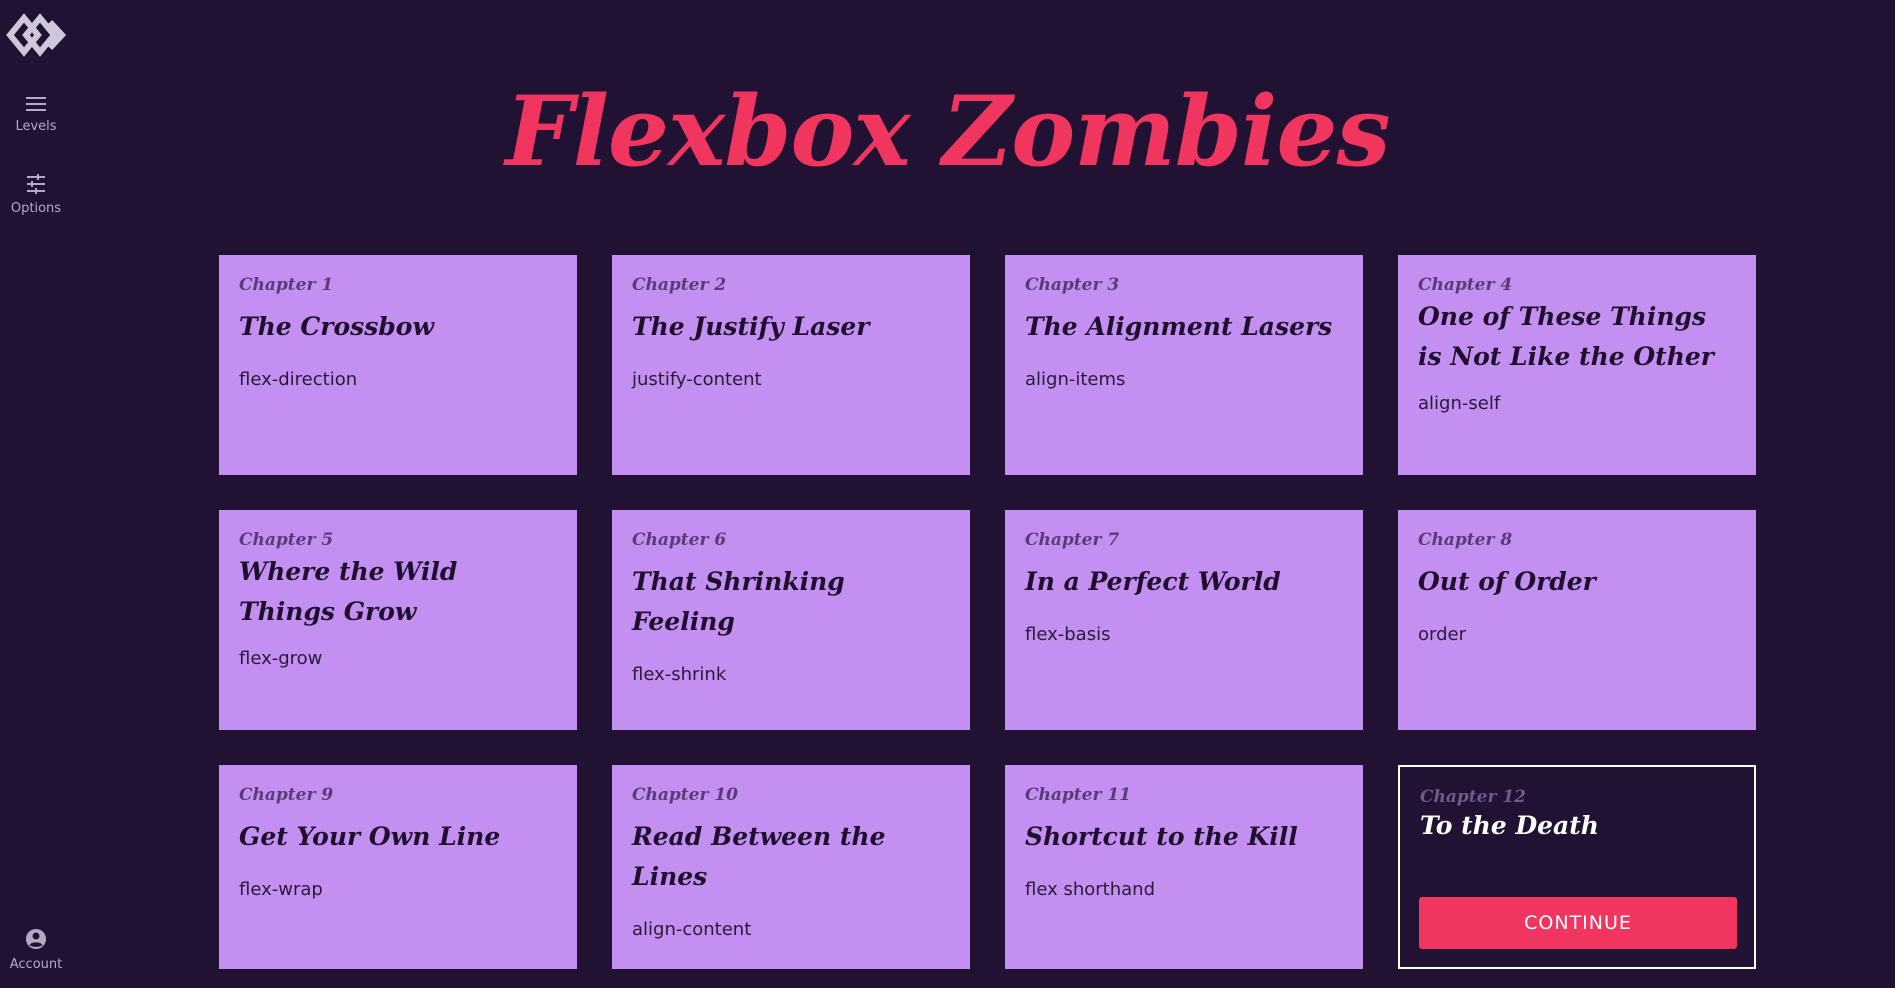 The height and width of the screenshot is (988, 1895). Describe the element at coordinates (738, 601) in the screenshot. I see `chapter-title: That Shrinking Feeling` at that location.